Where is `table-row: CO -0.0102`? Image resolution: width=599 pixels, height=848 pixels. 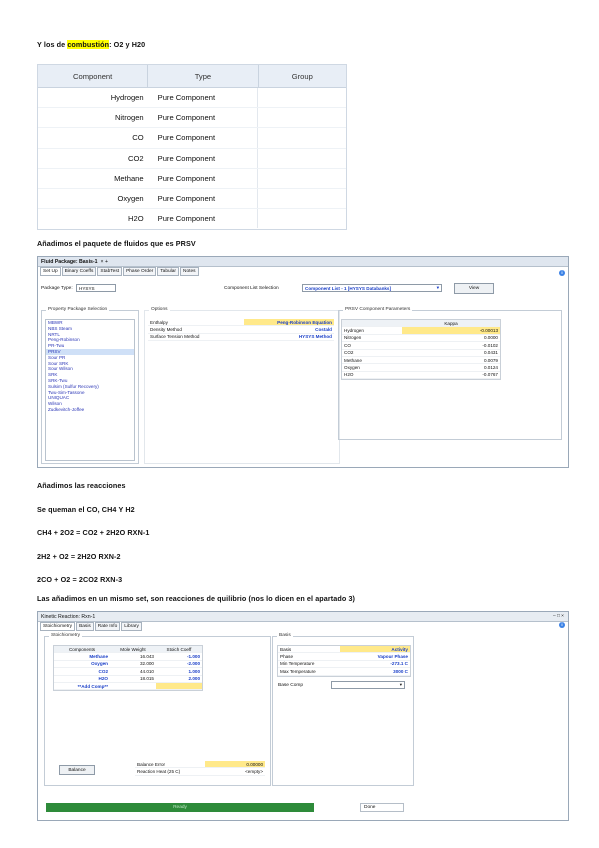
table-row: CO -0.0102 is located at coordinates (421, 346).